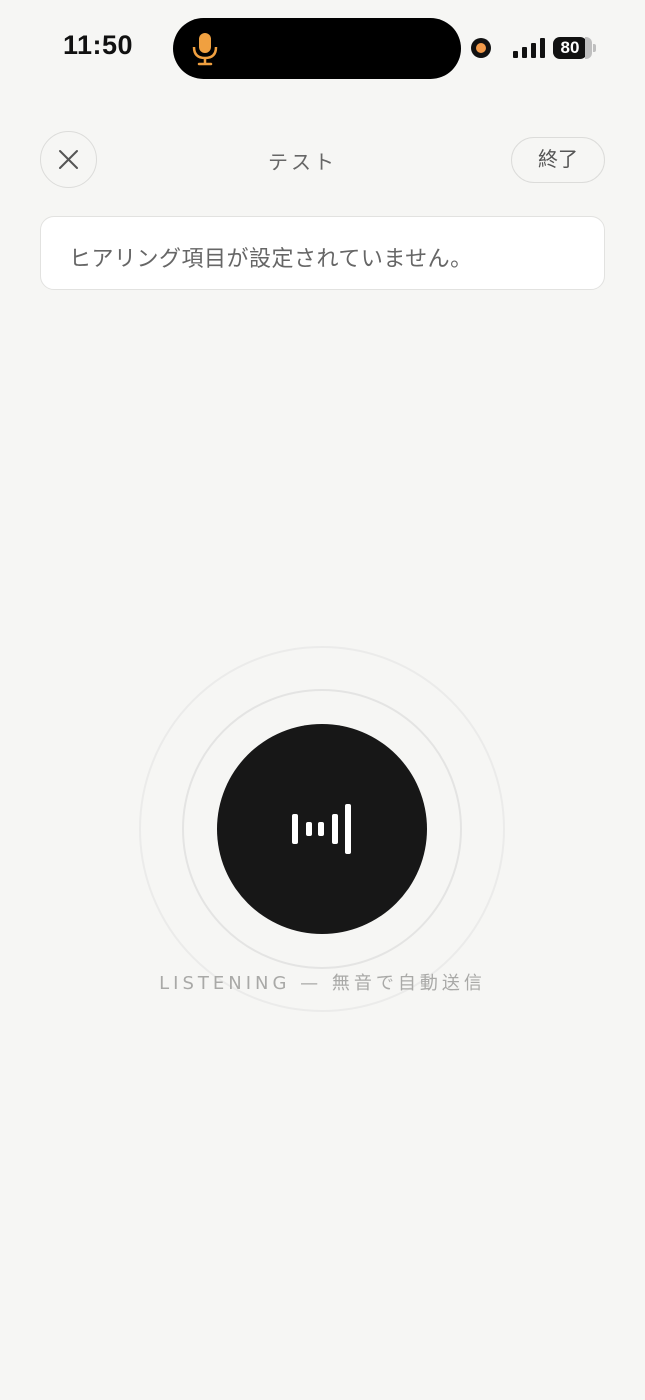 This screenshot has height=1400, width=645. Describe the element at coordinates (529, 48) in the screenshot. I see `signal-icon` at that location.